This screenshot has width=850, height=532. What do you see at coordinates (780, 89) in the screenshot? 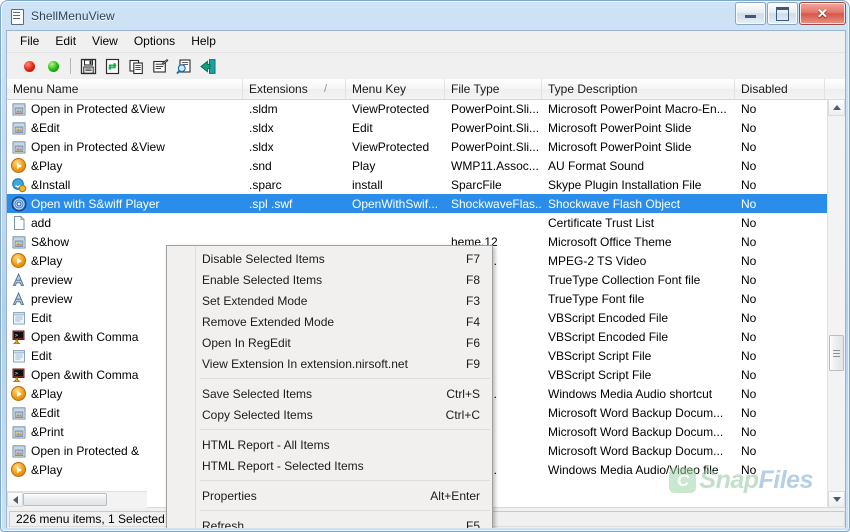
I see `column-header-disabled: Disabled` at bounding box center [780, 89].